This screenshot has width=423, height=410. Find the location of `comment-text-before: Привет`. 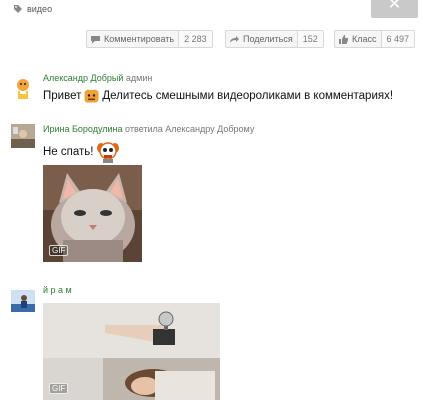

comment-text-before: Привет is located at coordinates (62, 96).